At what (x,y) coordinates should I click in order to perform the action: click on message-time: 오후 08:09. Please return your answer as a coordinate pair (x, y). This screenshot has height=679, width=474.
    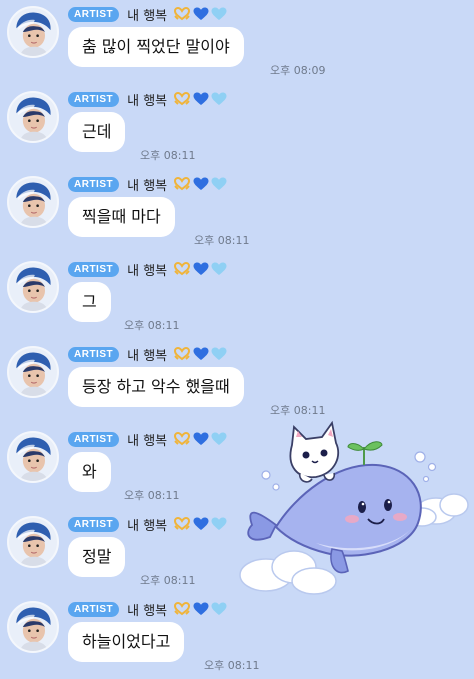
    Looking at the image, I should click on (298, 70).